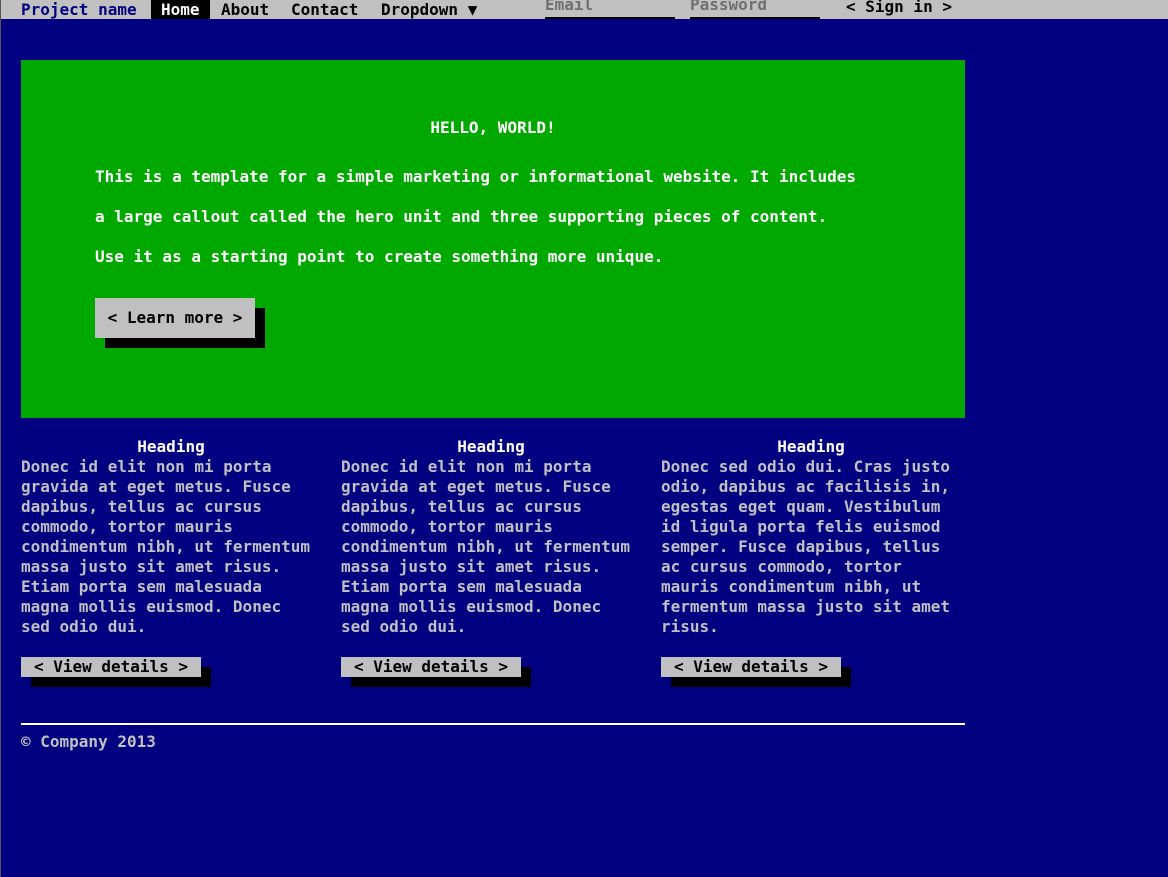 The width and height of the screenshot is (1168, 877). Describe the element at coordinates (79, 9) in the screenshot. I see `brand-link: Project name` at that location.